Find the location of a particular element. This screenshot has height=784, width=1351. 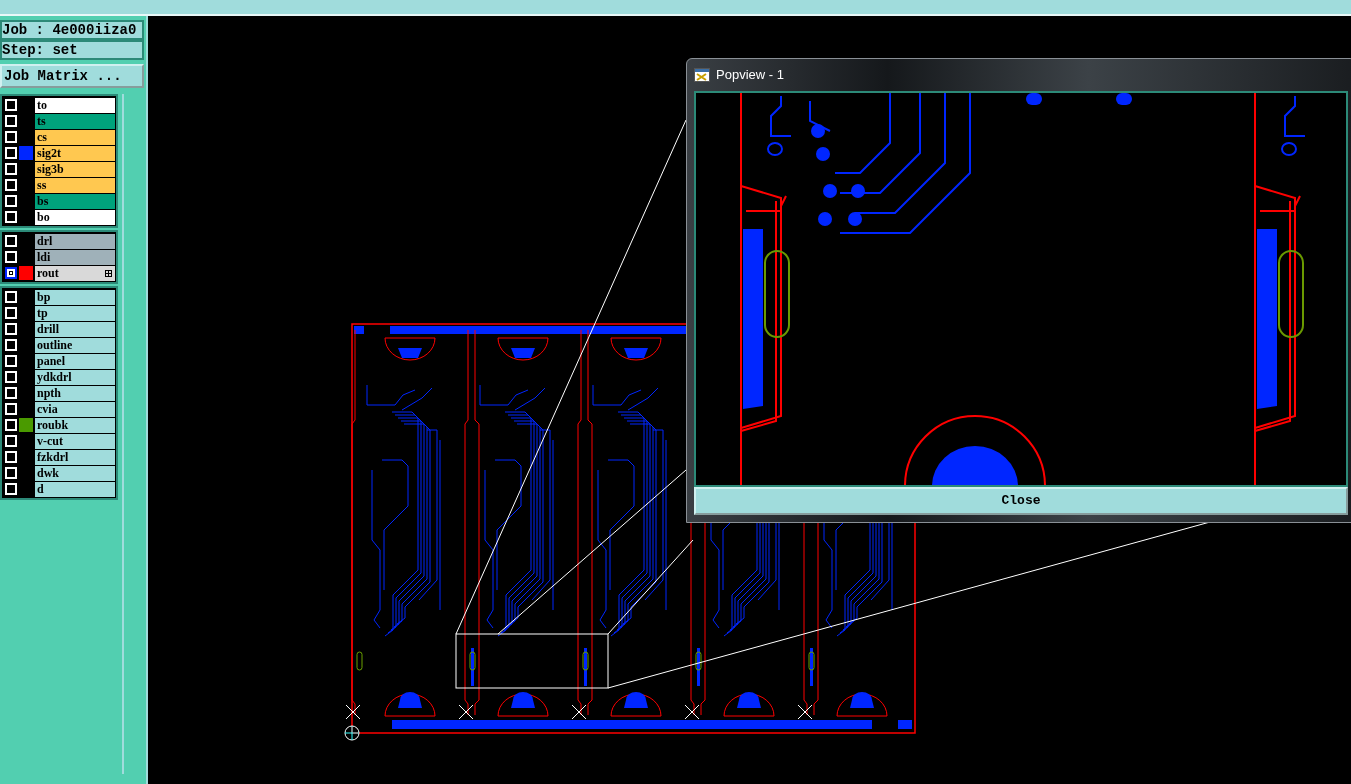

layer-name: drl is located at coordinates (75, 241).